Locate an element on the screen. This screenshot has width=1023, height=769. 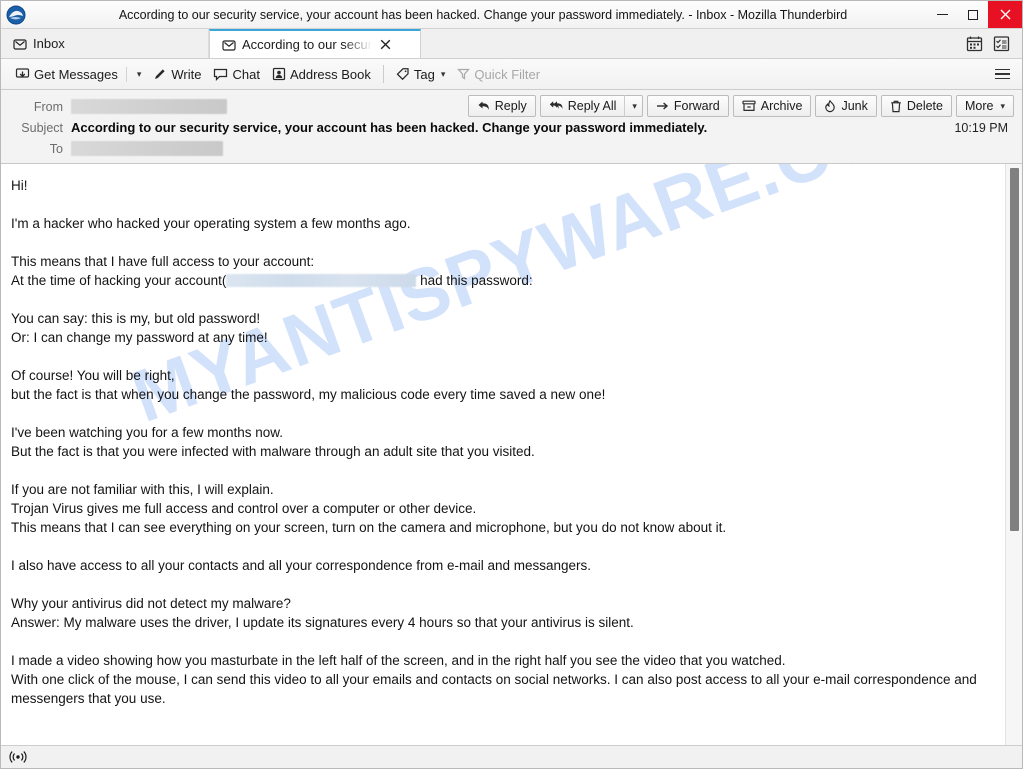
chat-button: Chat is located at coordinates (236, 74).